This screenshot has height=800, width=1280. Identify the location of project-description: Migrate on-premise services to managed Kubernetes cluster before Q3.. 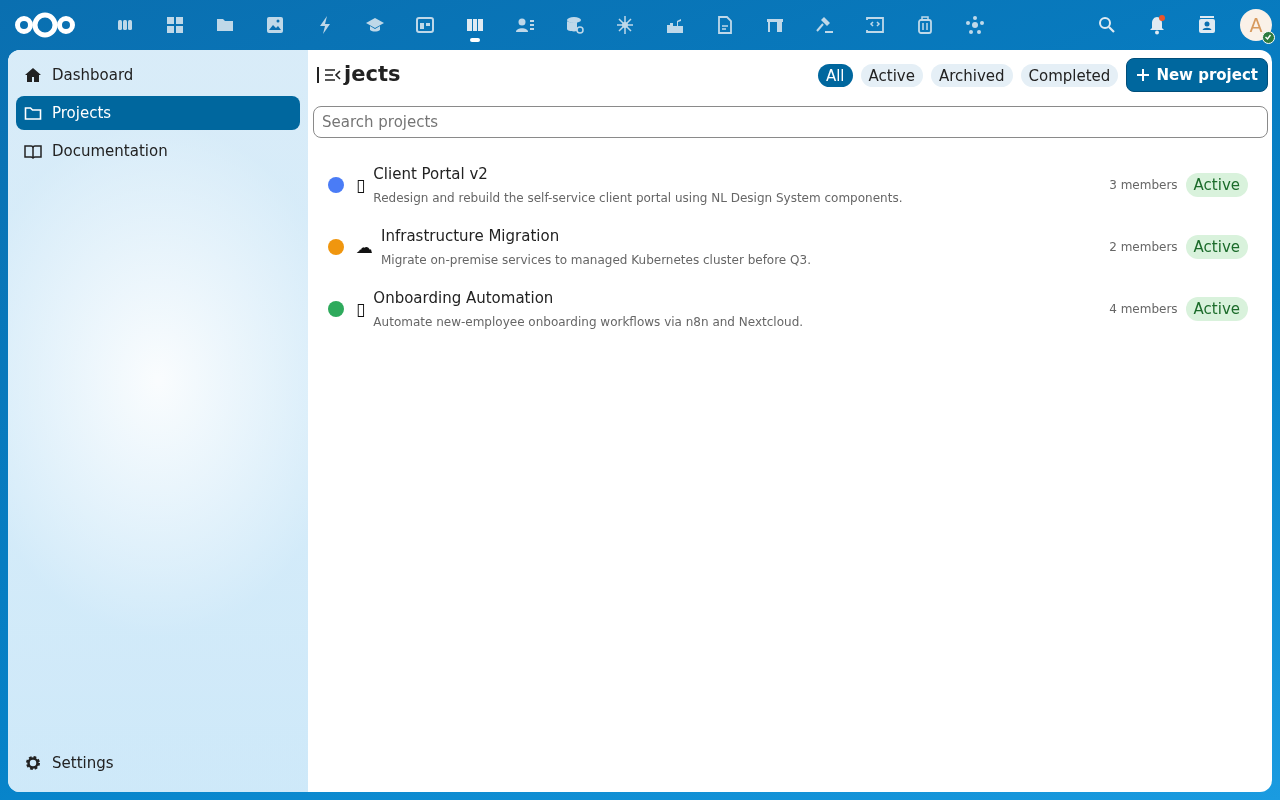
(596, 260).